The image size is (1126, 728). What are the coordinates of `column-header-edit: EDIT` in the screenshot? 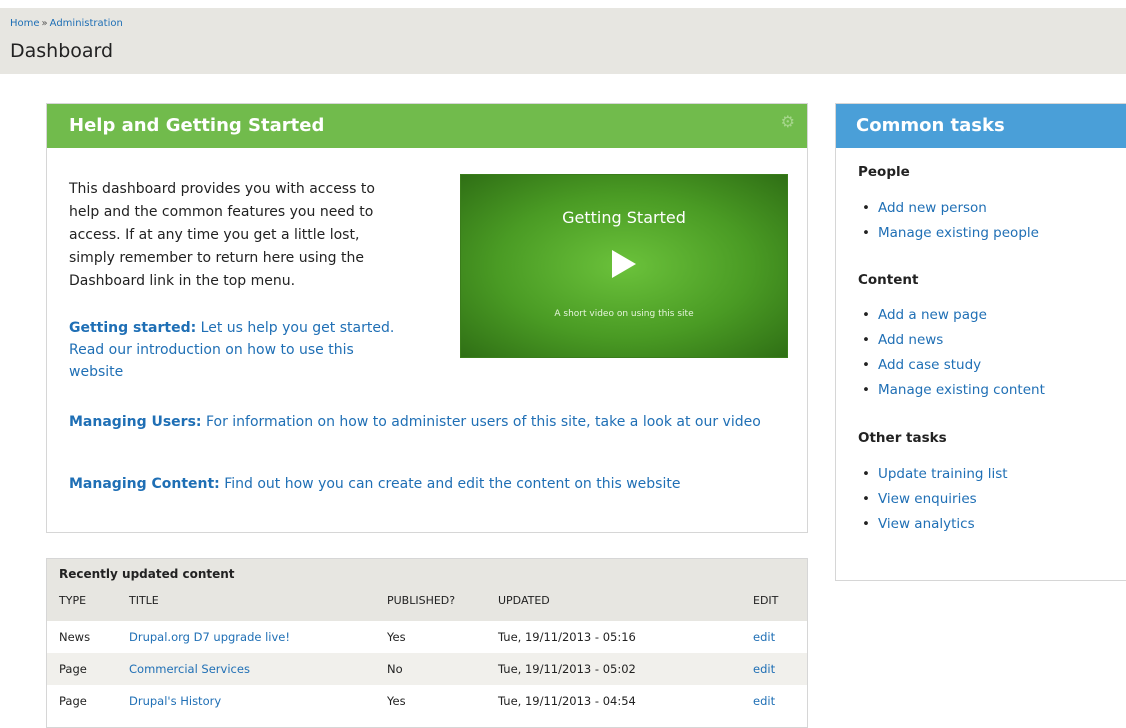 It's located at (766, 600).